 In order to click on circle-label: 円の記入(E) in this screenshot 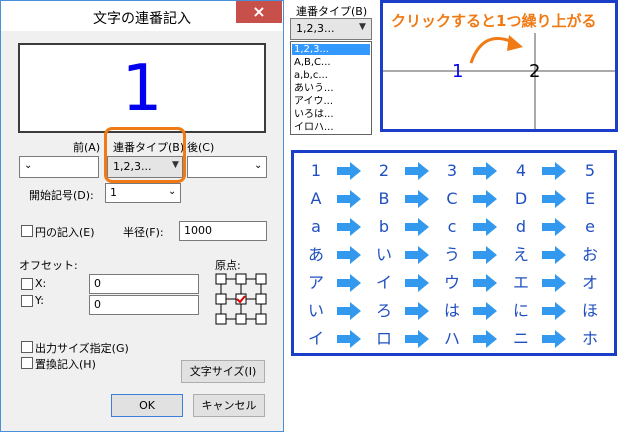, I will do `click(65, 232)`.